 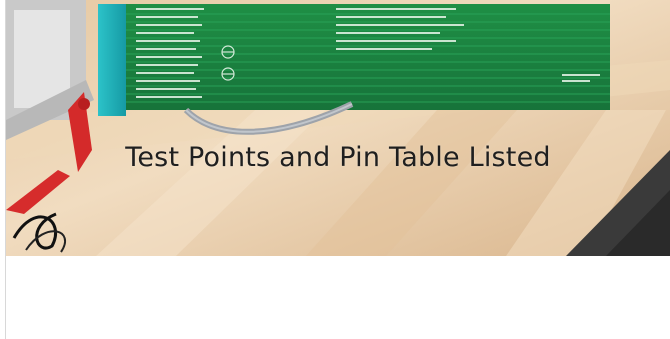 What do you see at coordinates (338, 157) in the screenshot?
I see `image-caption: Test Points and Pin Table Listed` at bounding box center [338, 157].